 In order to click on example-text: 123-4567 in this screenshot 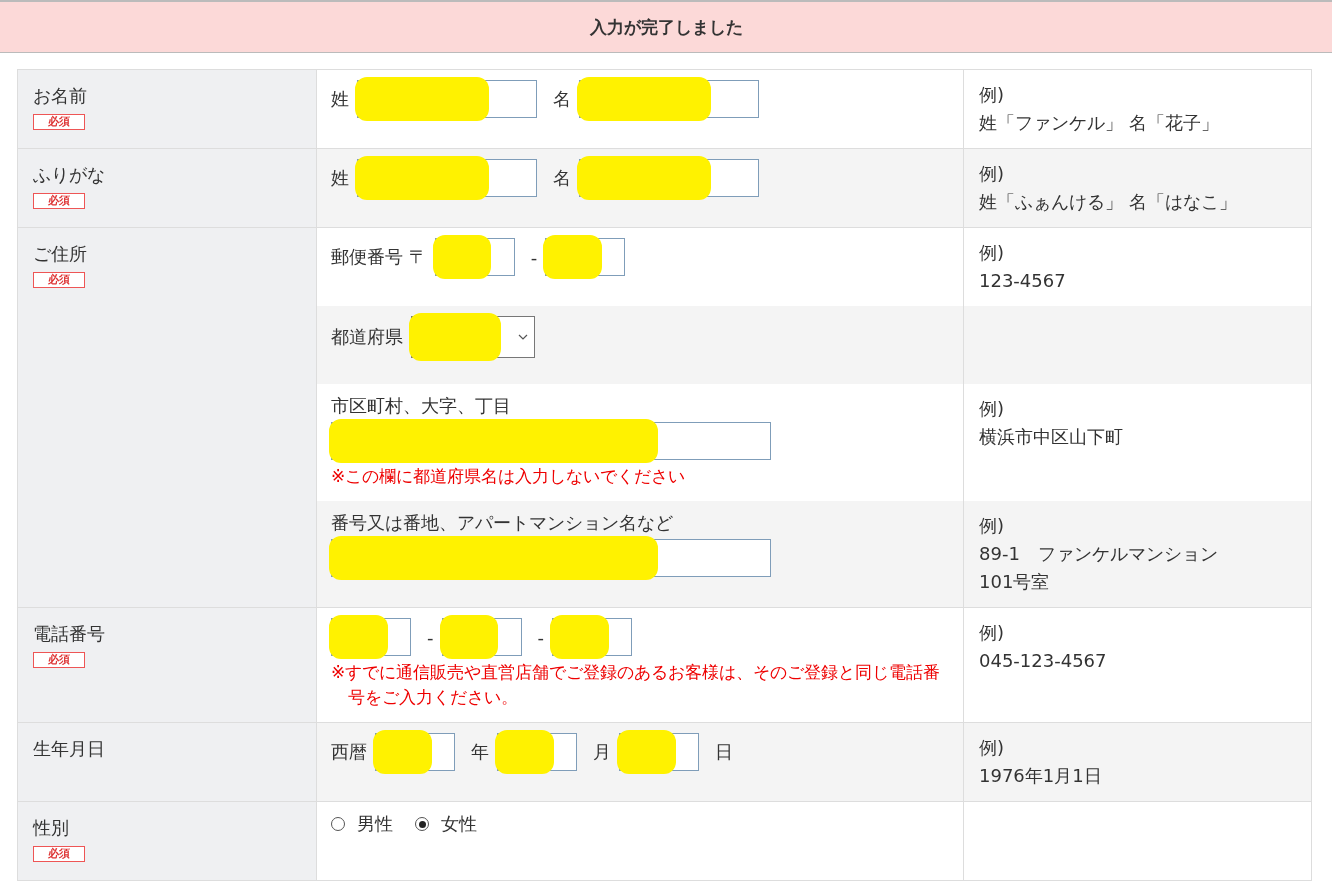, I will do `click(1023, 281)`.